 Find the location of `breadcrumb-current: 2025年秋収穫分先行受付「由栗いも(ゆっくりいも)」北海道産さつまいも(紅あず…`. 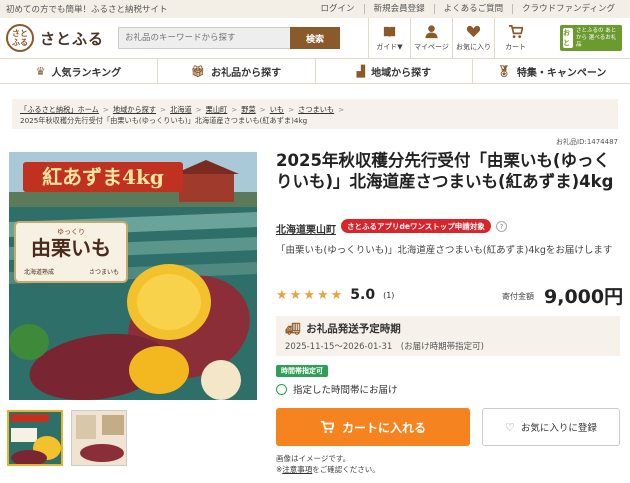

breadcrumb-current: 2025年秋収穫分先行受付「由栗いも(ゆっくりいも)」北海道産さつまいも(紅あず… is located at coordinates (164, 120).